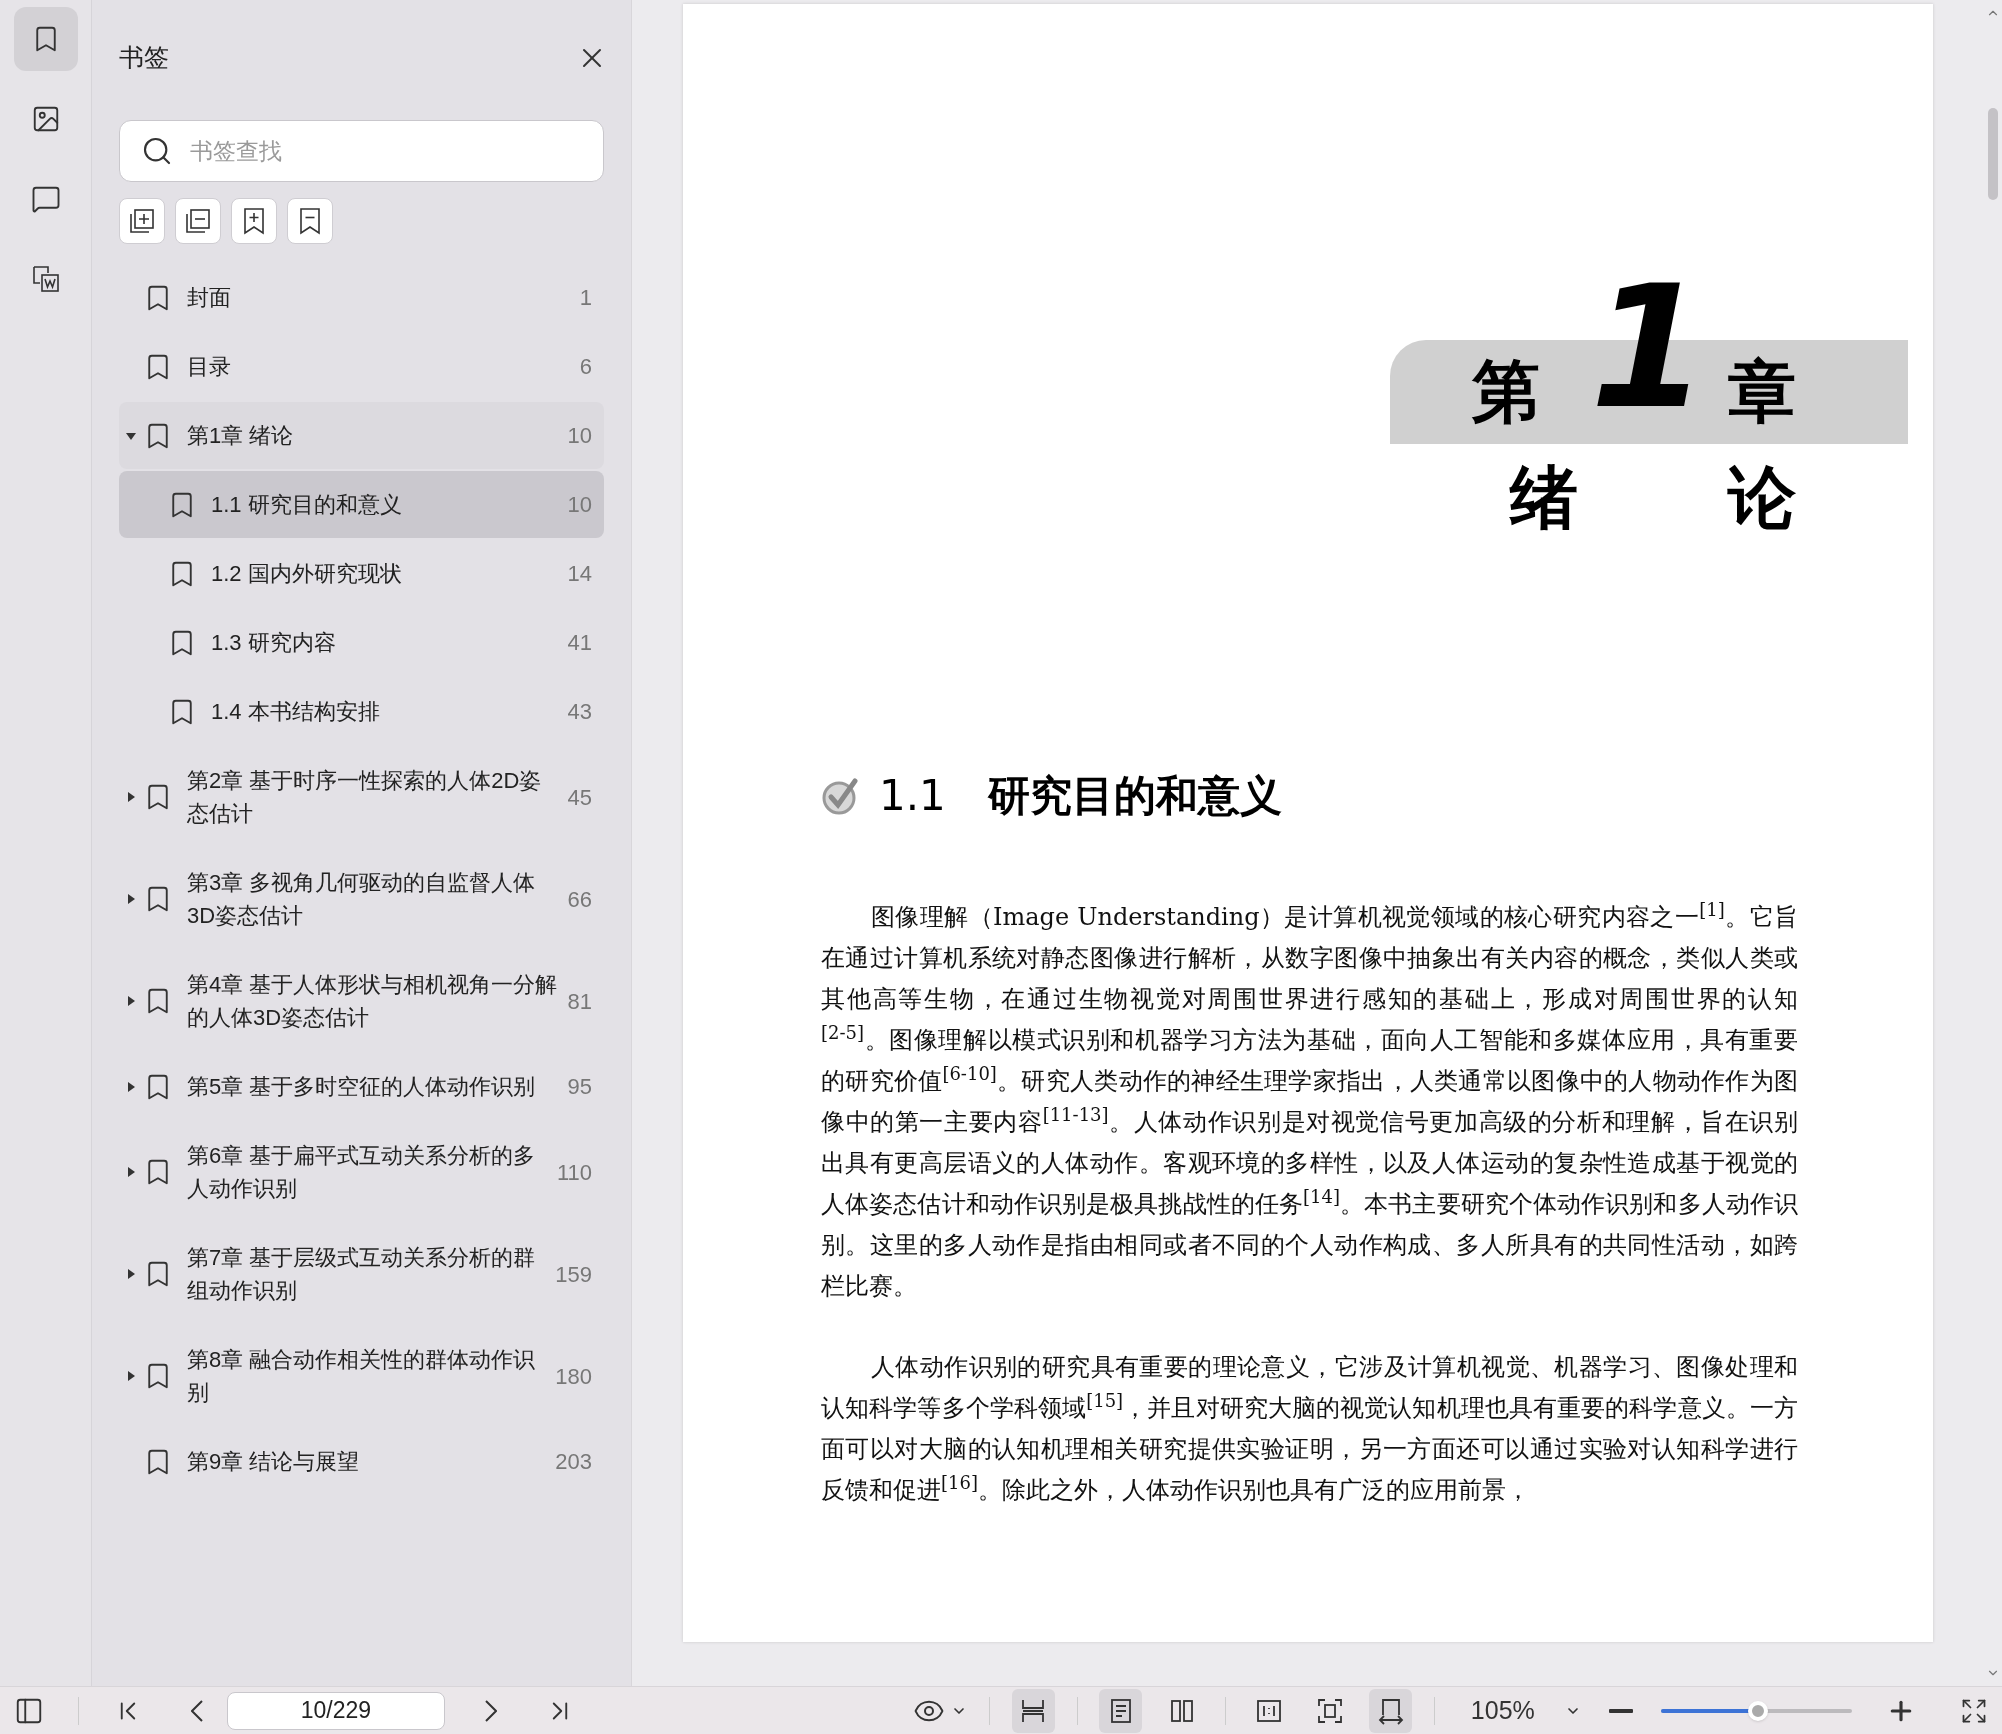 This screenshot has height=1734, width=2002. Describe the element at coordinates (361, 151) in the screenshot. I see `search-field: 书签查找` at that location.